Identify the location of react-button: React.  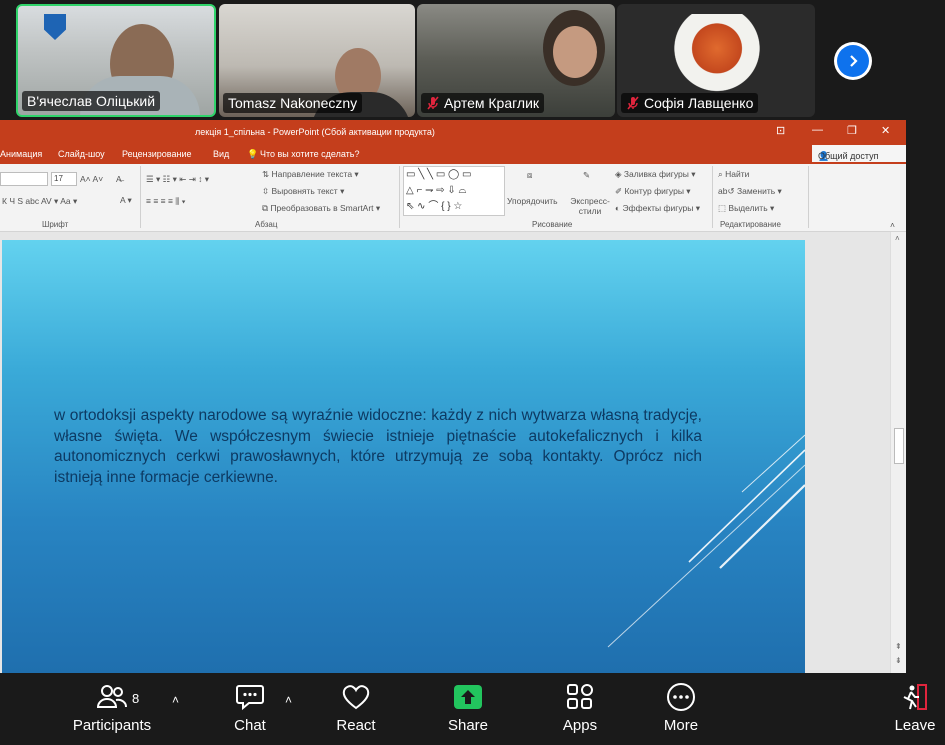
(356, 708).